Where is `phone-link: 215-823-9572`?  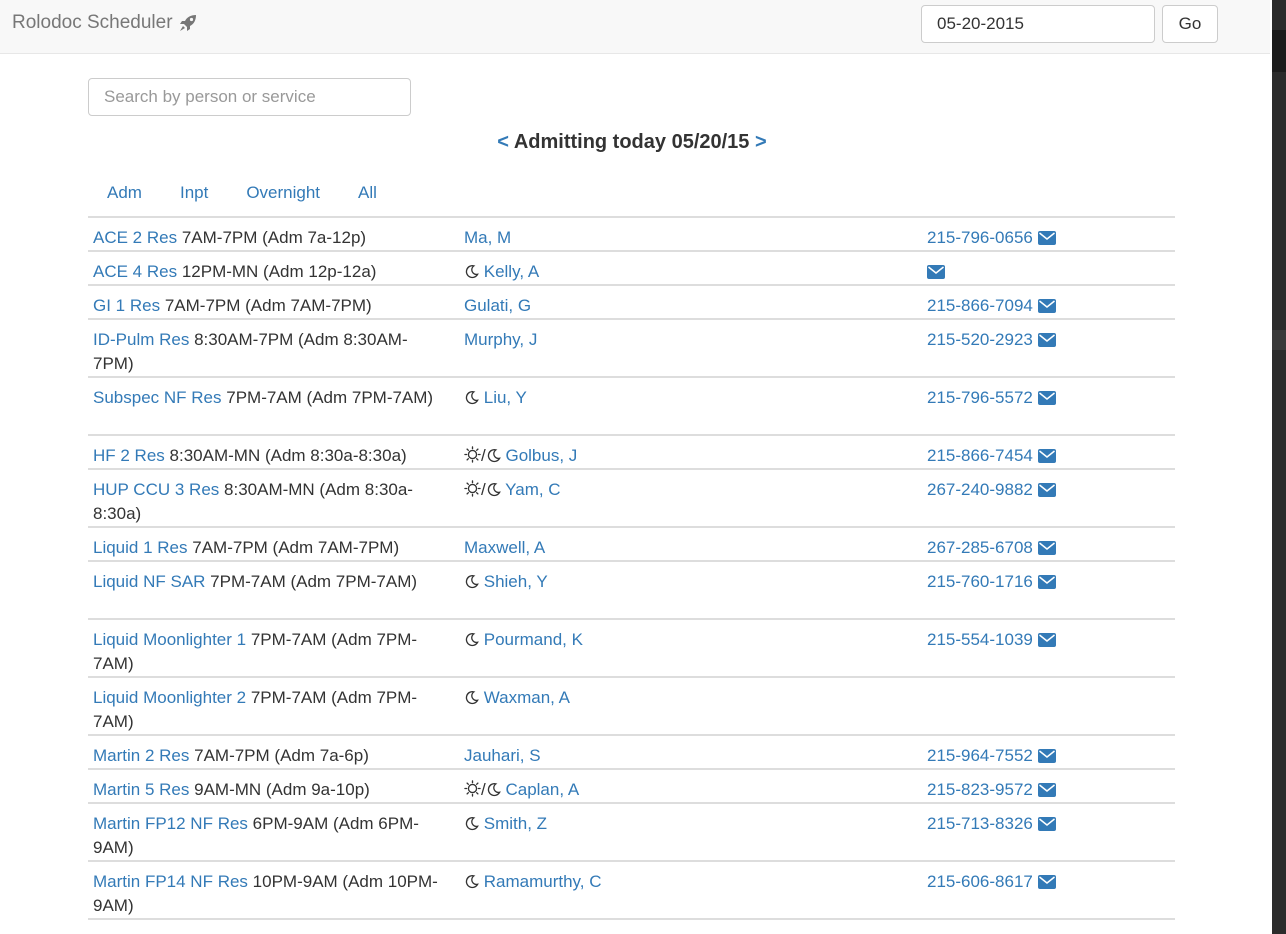
phone-link: 215-823-9572 is located at coordinates (980, 789).